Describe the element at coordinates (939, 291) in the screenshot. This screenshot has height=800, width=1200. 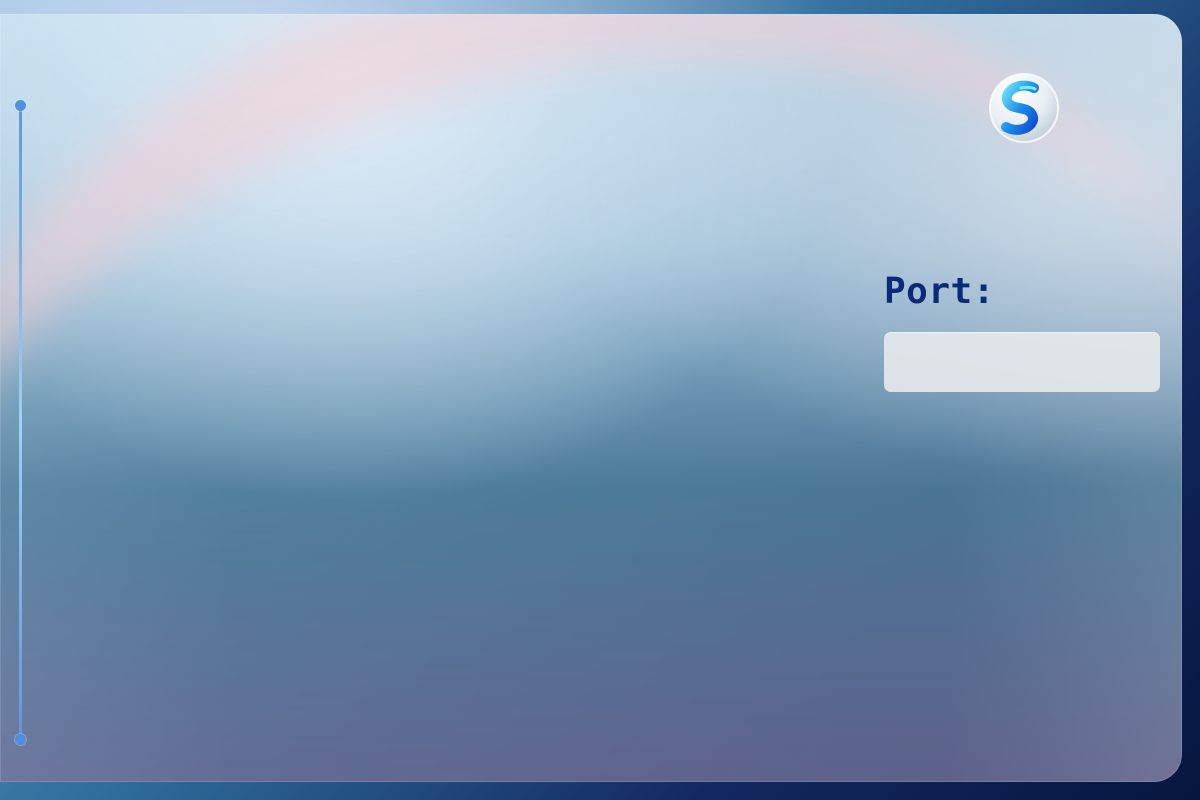
I see `port-label: Port:` at that location.